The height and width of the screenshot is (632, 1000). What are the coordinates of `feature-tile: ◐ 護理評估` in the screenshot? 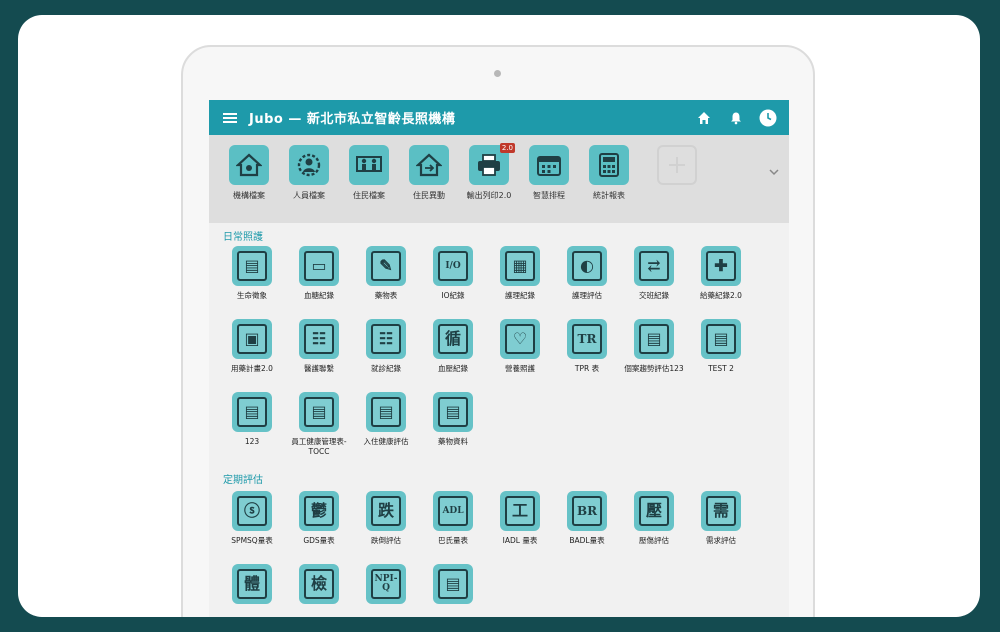 It's located at (587, 273).